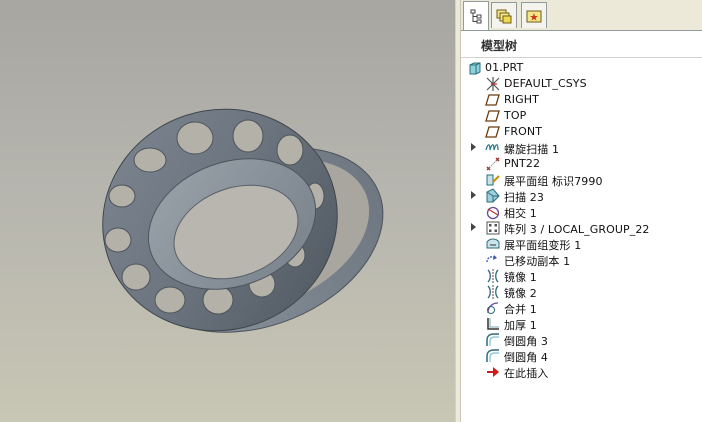 Image resolution: width=702 pixels, height=422 pixels. Describe the element at coordinates (581, 15) in the screenshot. I see `navigator-tabs` at that location.